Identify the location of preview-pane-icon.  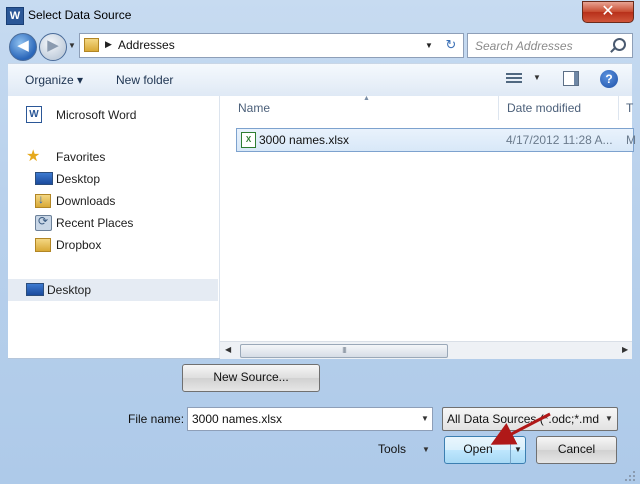
(571, 78).